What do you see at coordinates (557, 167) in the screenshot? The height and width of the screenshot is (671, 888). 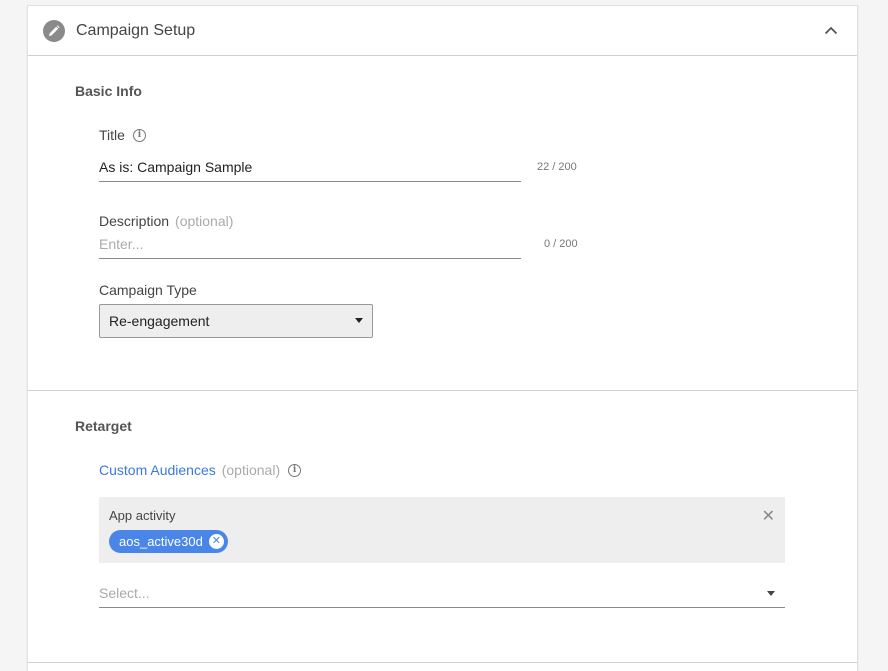 I see `title-char-counter: 22 / 200` at bounding box center [557, 167].